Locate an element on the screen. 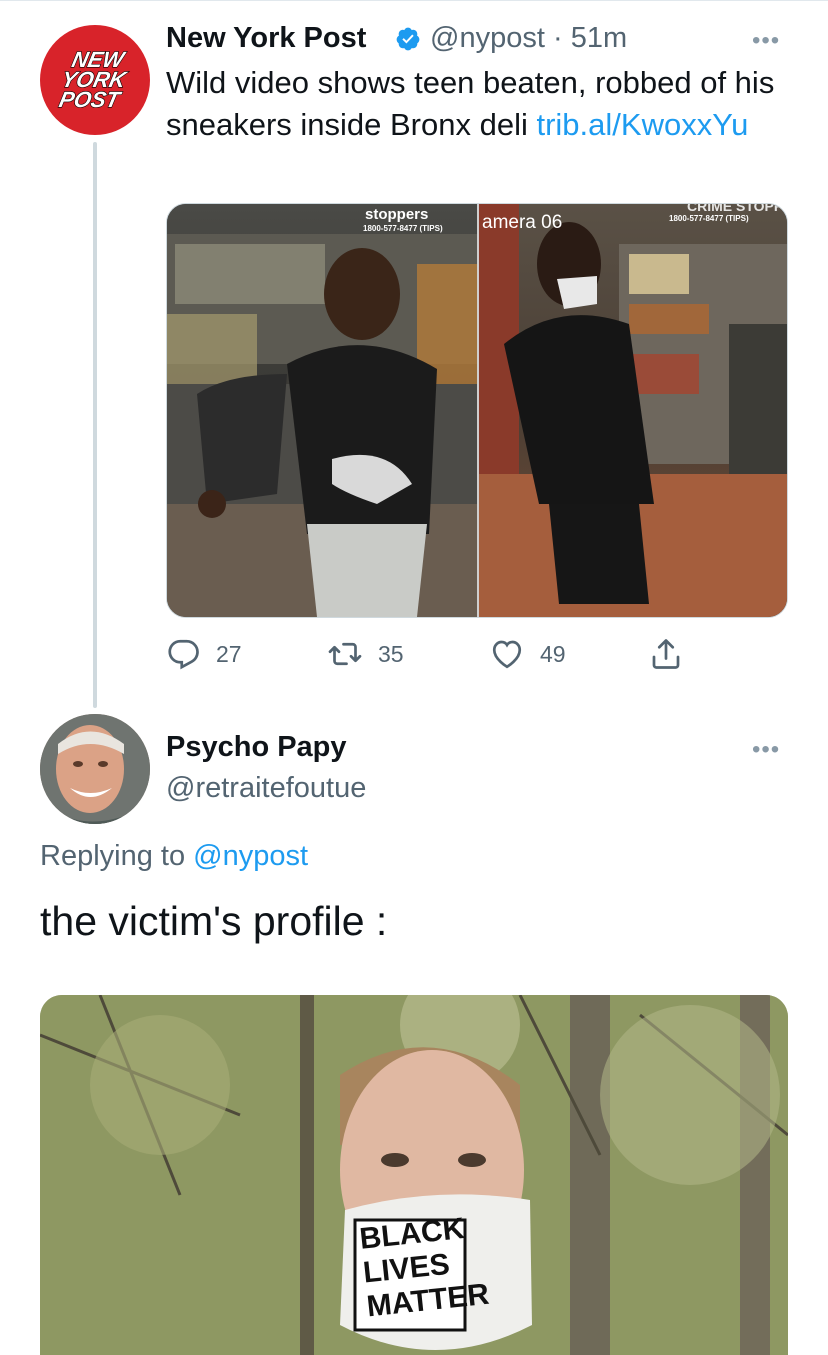 This screenshot has height=1355, width=828. tweet-timestamp: 51m is located at coordinates (599, 38).